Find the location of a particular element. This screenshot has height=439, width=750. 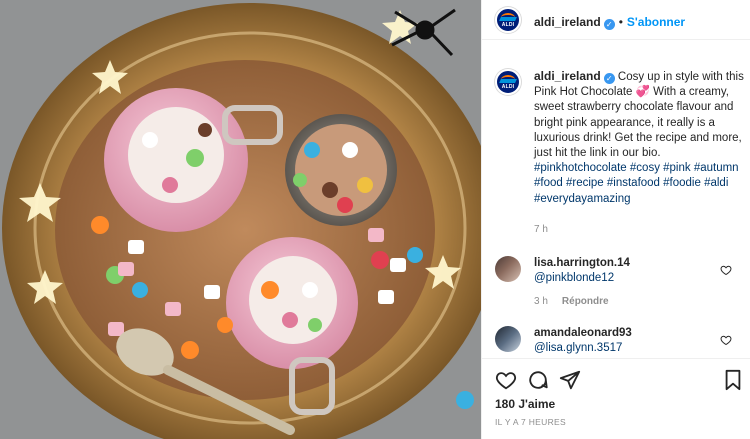

reply-button: Répondre is located at coordinates (585, 301).